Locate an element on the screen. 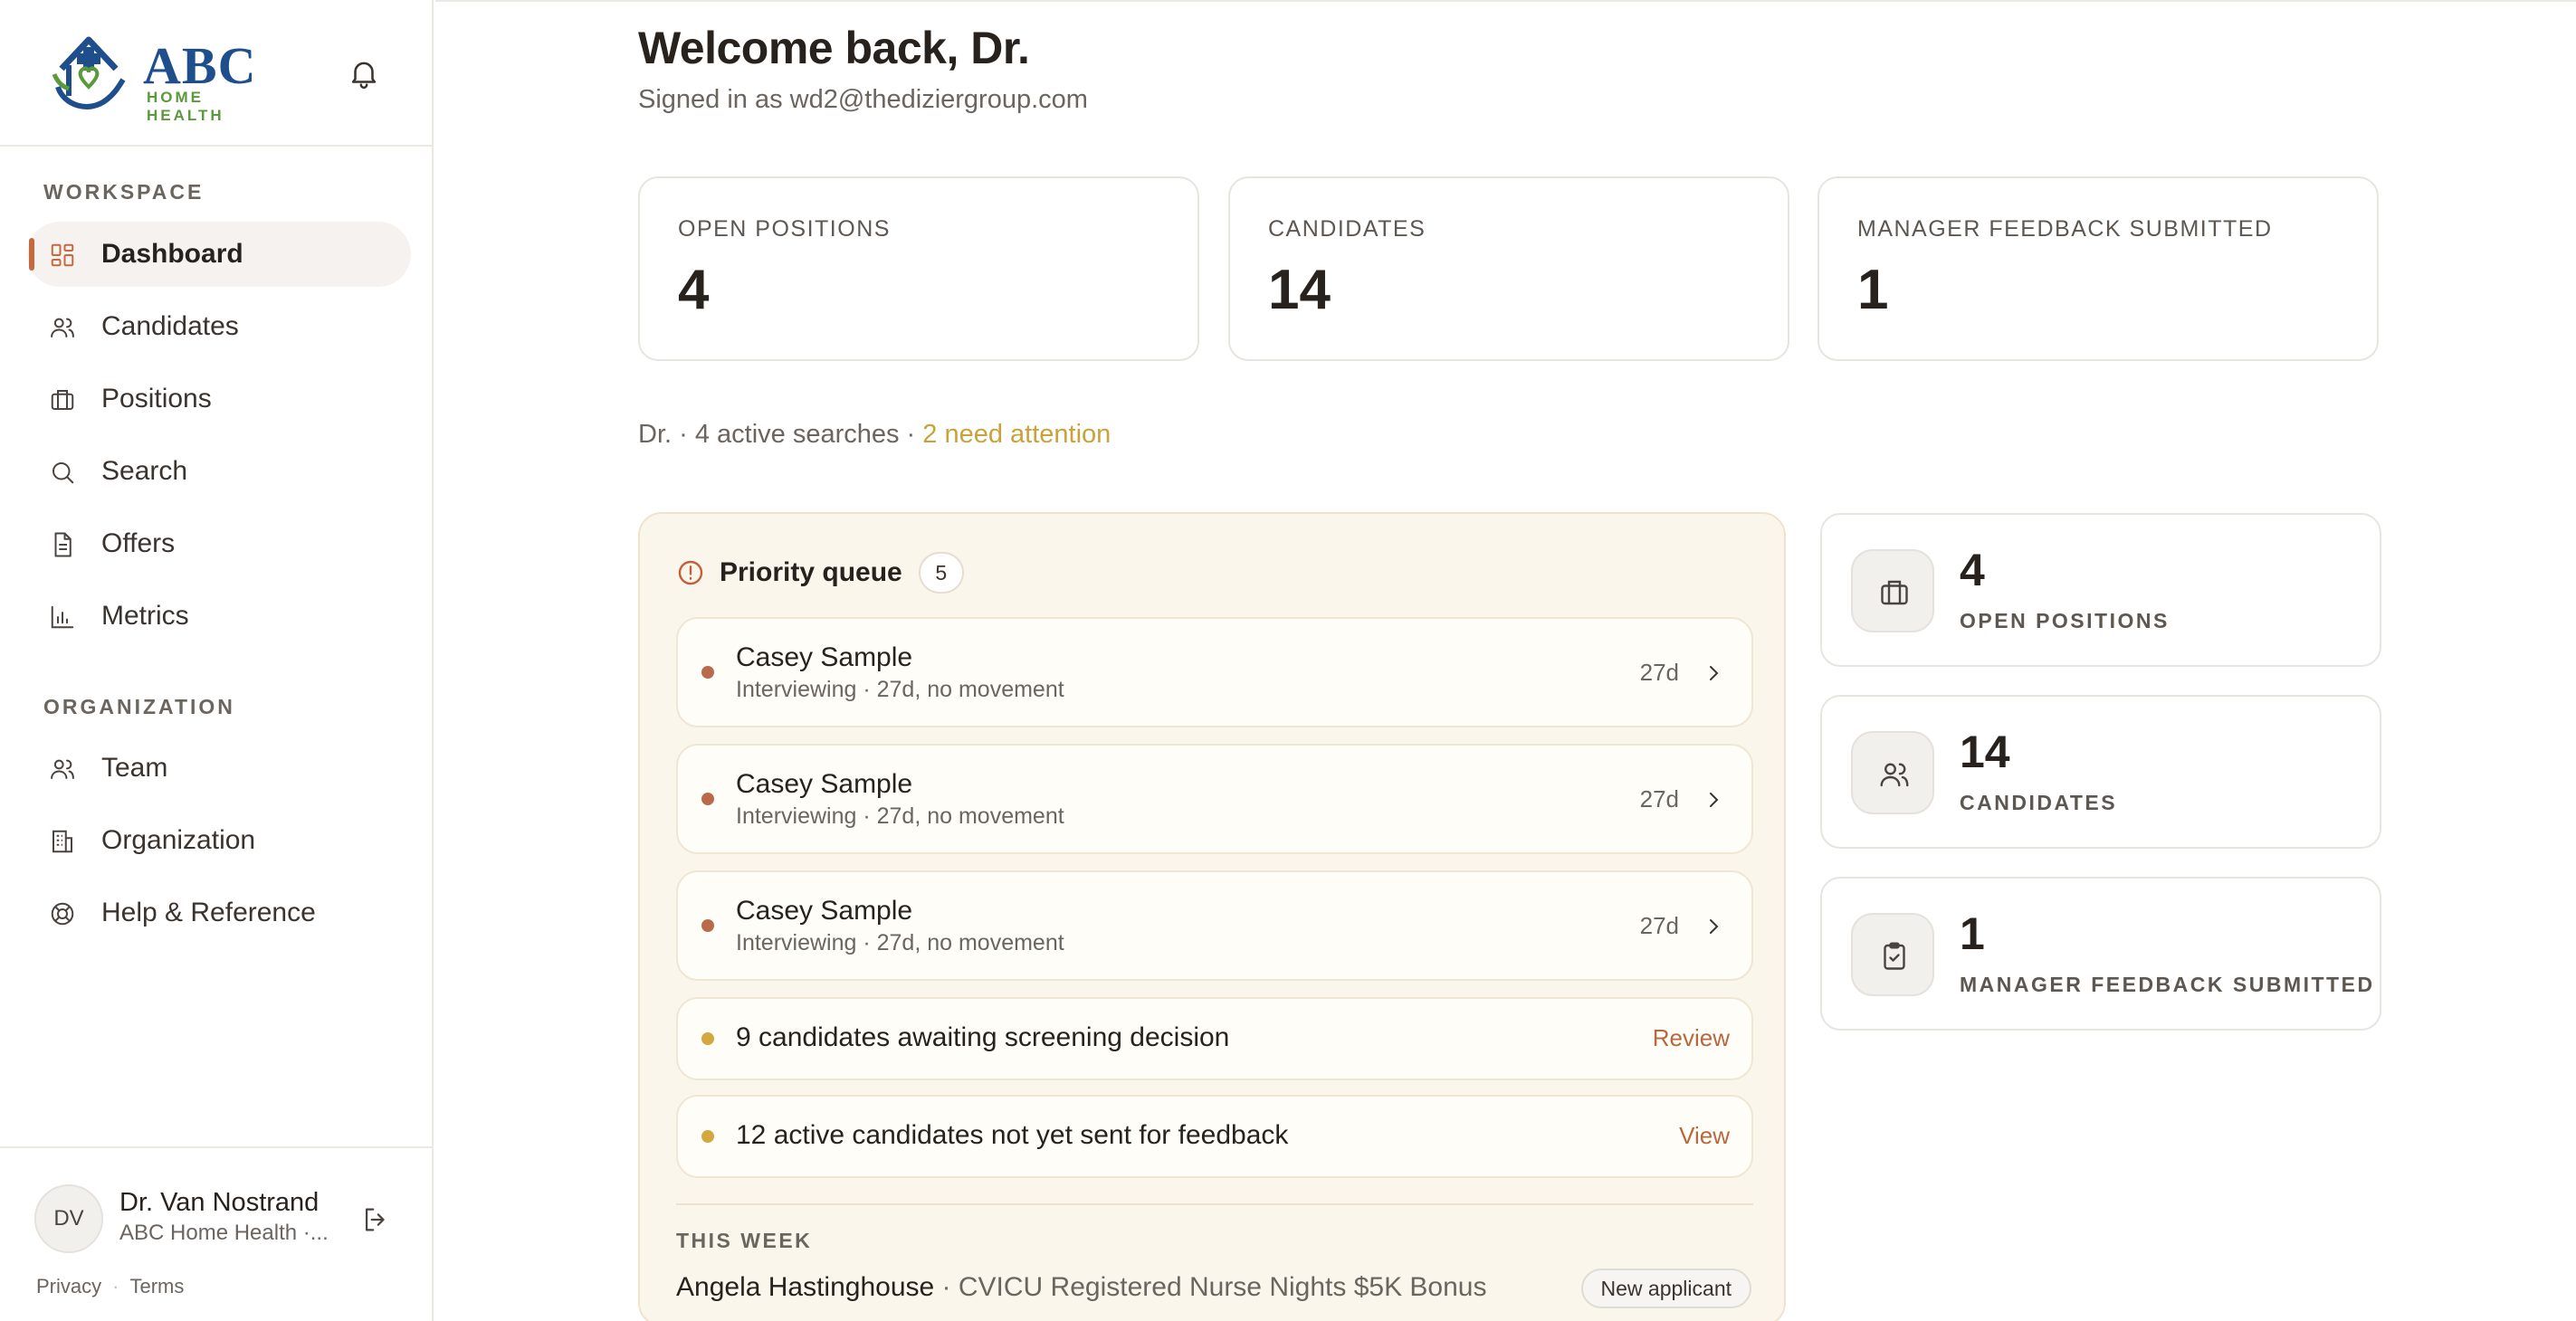 Image resolution: width=2576 pixels, height=1321 pixels. mini-card-value: 4 is located at coordinates (1972, 570).